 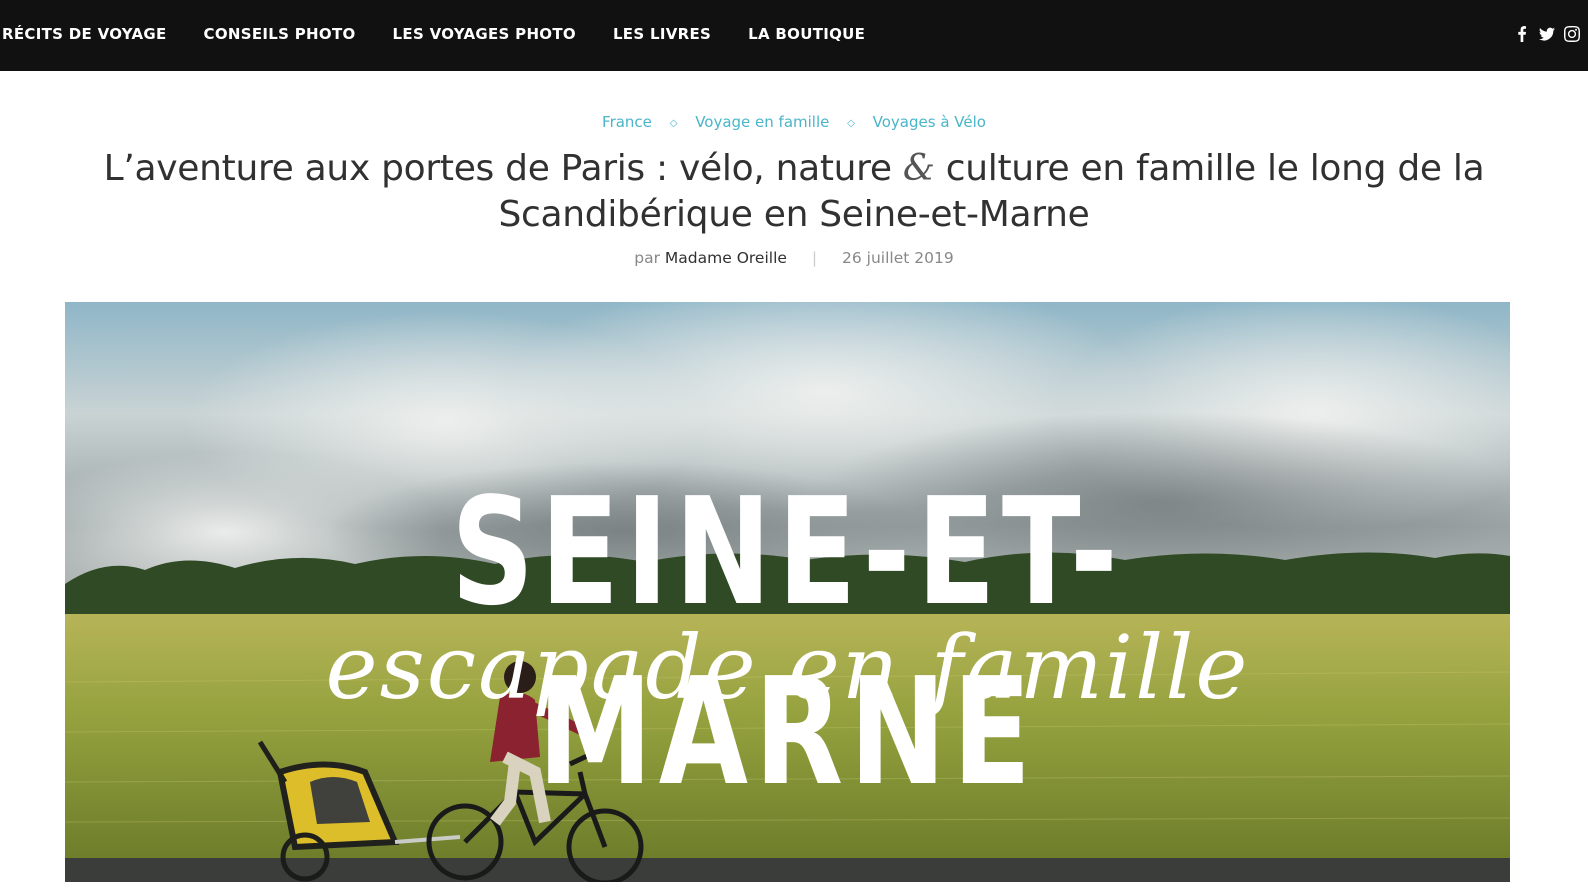 What do you see at coordinates (918, 168) in the screenshot?
I see `post-title-ampersand: &` at bounding box center [918, 168].